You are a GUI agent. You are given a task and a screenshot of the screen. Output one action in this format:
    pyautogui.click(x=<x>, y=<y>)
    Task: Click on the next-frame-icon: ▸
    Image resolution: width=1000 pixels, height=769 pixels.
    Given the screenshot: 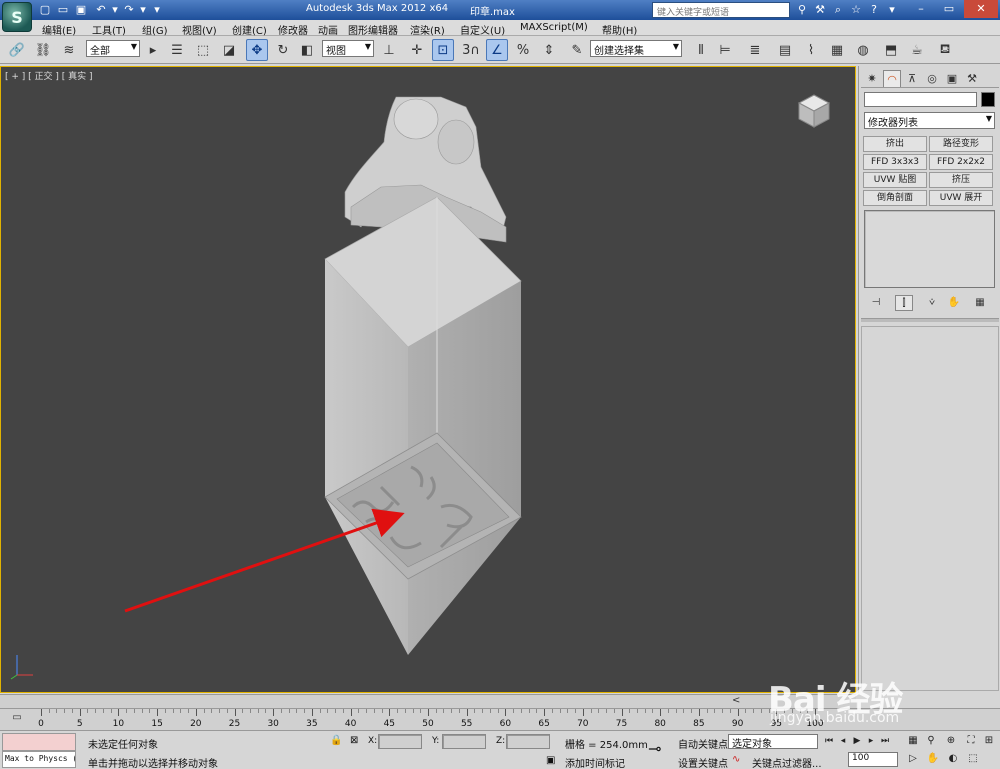 What is the action you would take?
    pyautogui.click(x=871, y=741)
    